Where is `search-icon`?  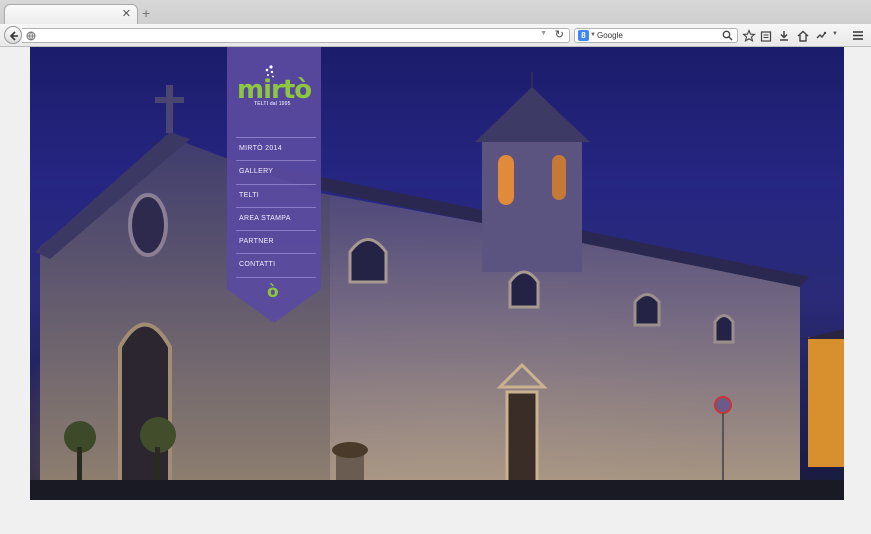
search-icon is located at coordinates (727, 35).